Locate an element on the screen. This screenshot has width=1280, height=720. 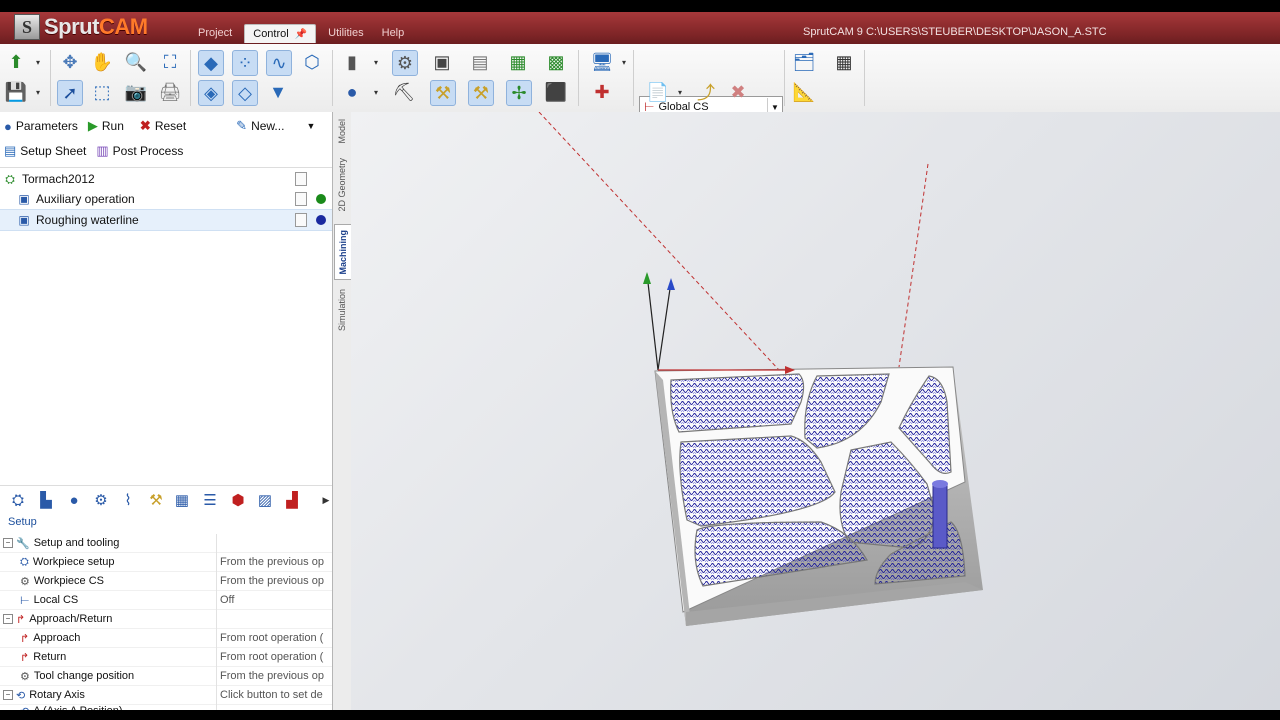
tab-model: Model is located at coordinates (342, 131).